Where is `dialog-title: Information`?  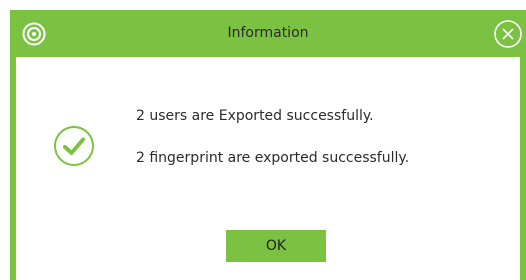
dialog-title: Information is located at coordinates (268, 33).